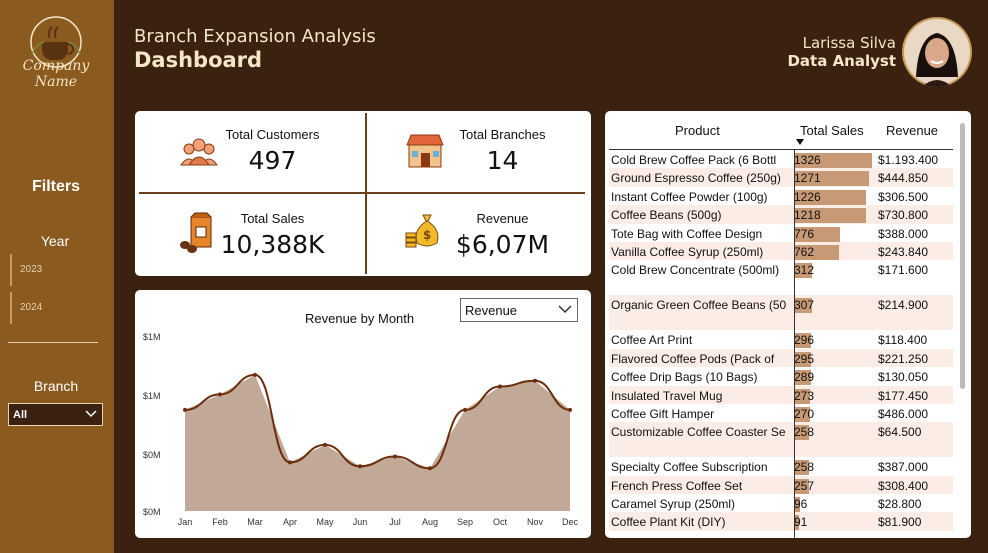 The height and width of the screenshot is (553, 988). What do you see at coordinates (804, 358) in the screenshot?
I see `cell-sales: 295` at bounding box center [804, 358].